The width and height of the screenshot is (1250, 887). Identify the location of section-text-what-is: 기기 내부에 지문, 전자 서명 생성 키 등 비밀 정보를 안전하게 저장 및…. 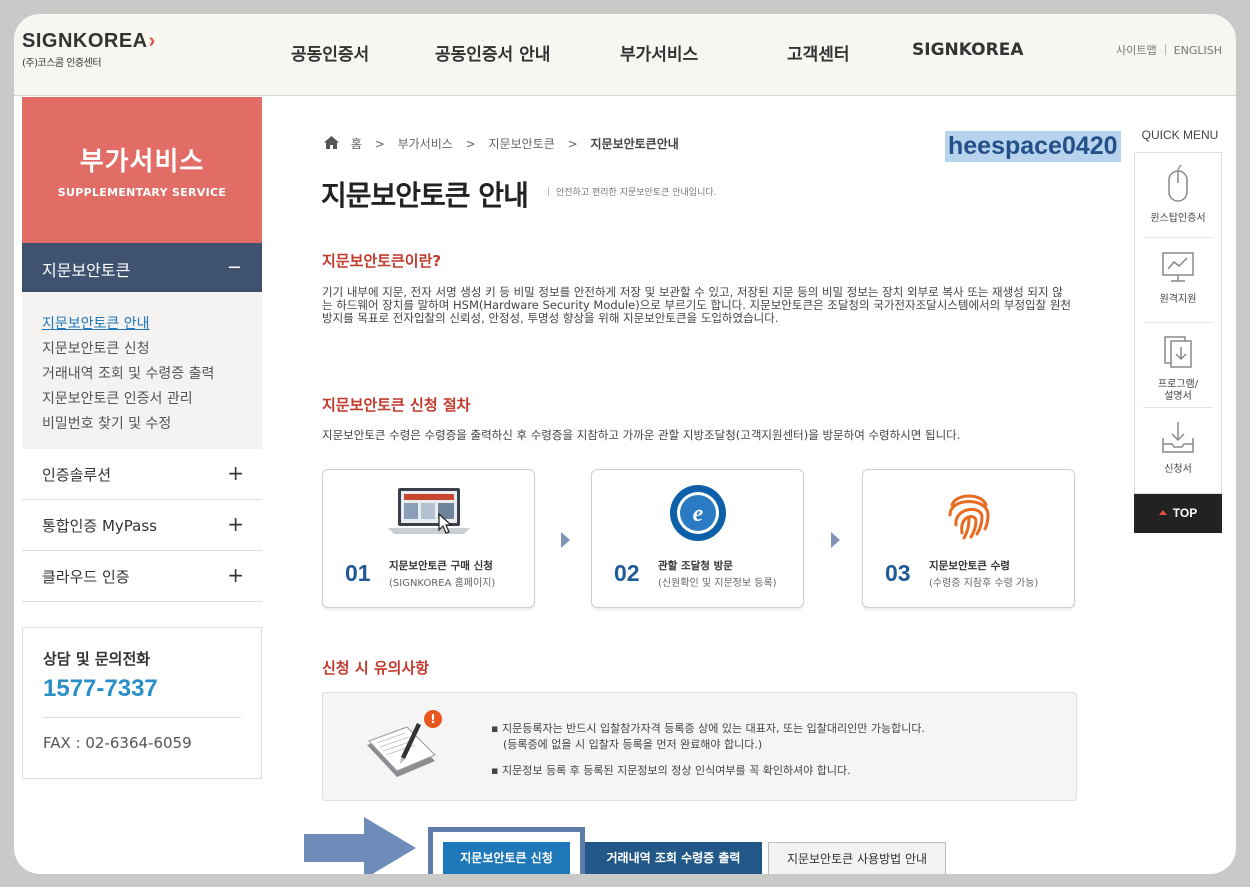
(696, 305).